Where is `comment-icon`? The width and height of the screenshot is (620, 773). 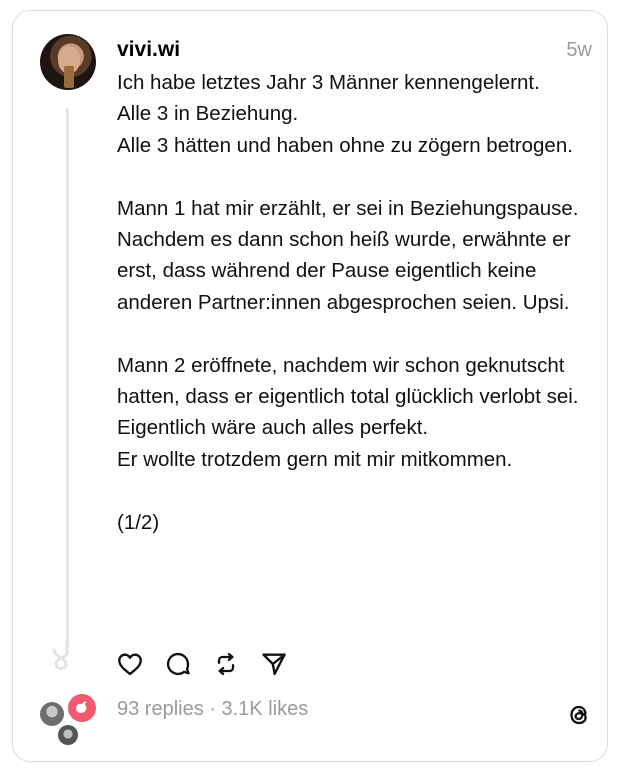
comment-icon is located at coordinates (178, 663).